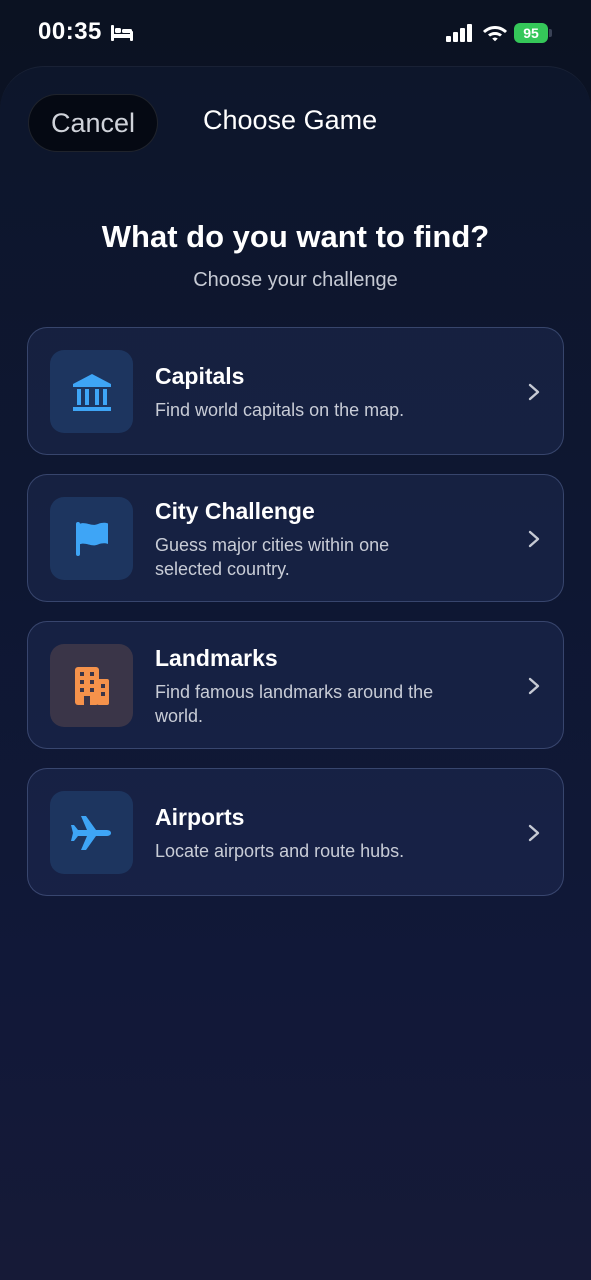 The image size is (591, 1280). Describe the element at coordinates (495, 34) in the screenshot. I see `wifi-icon` at that location.